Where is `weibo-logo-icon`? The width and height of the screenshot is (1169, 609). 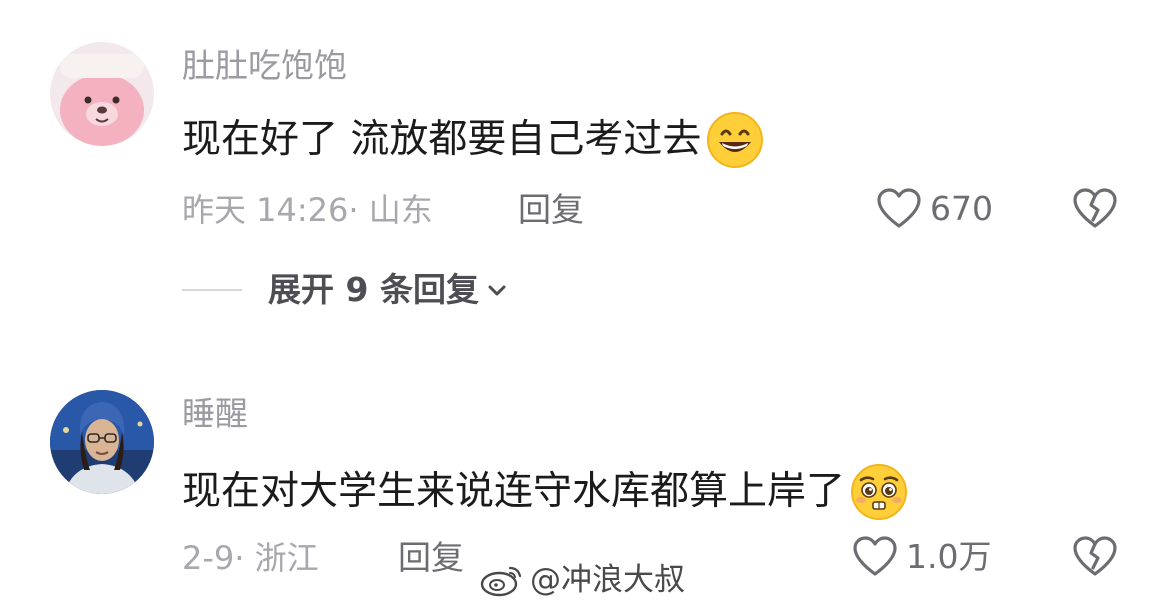
weibo-logo-icon is located at coordinates (501, 581).